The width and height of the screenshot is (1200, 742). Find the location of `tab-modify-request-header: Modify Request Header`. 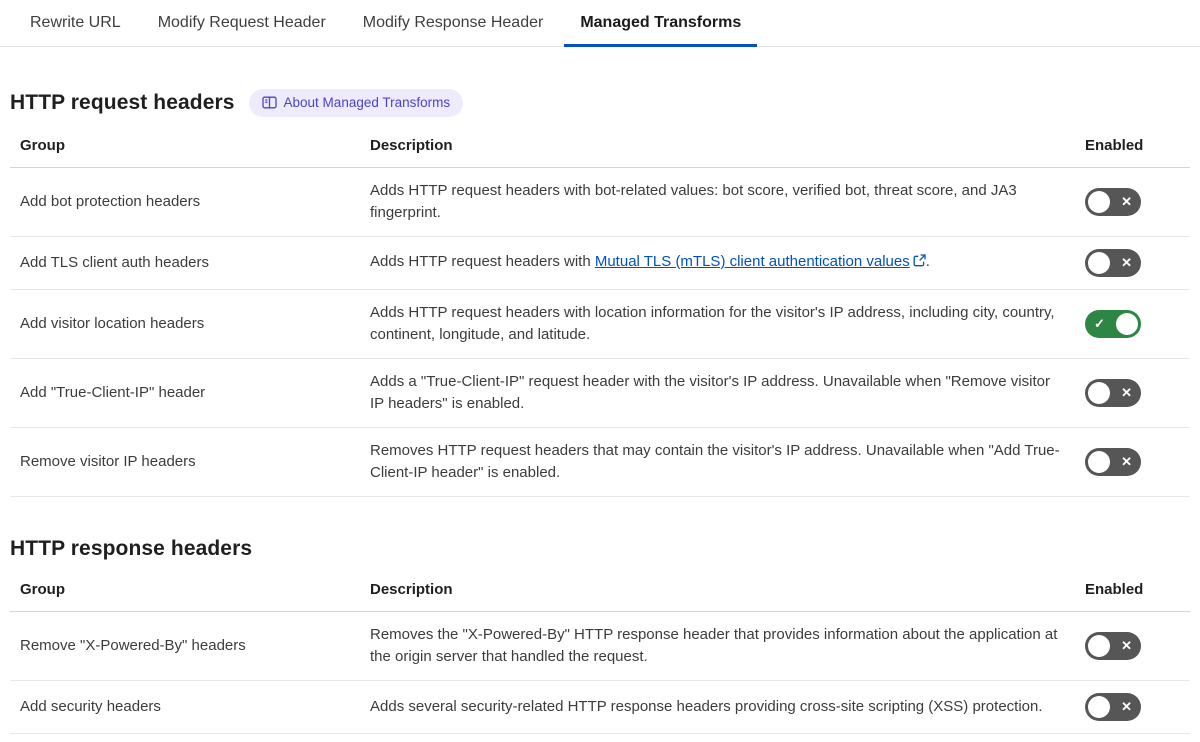

tab-modify-request-header: Modify Request Header is located at coordinates (242, 23).